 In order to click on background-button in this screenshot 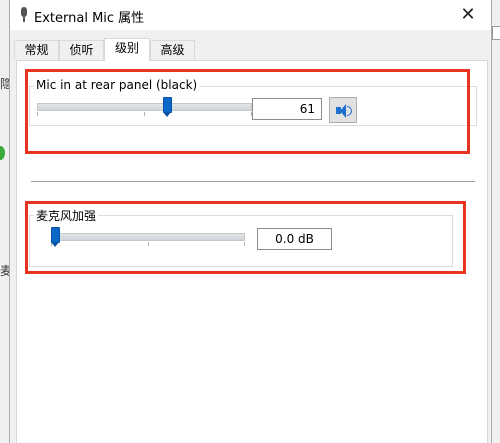, I will do `click(496, 33)`.